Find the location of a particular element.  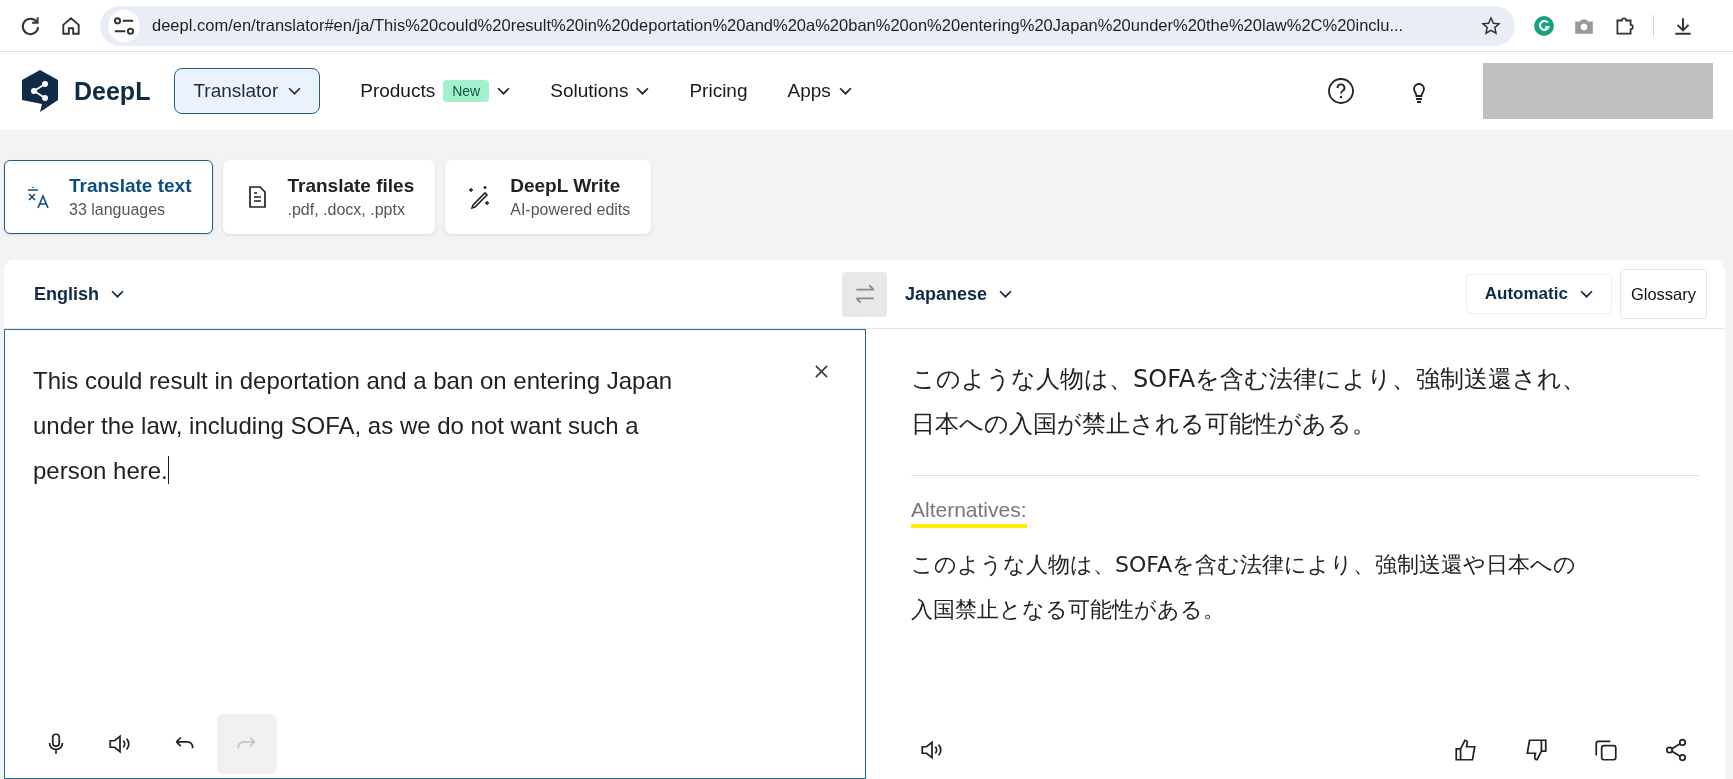

nav-link: Solutions is located at coordinates (589, 91).